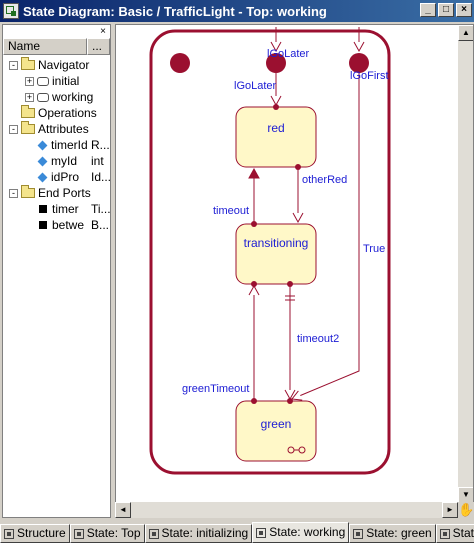  Describe the element at coordinates (65, 177) in the screenshot. I see `tree-item-label: idPro` at that location.